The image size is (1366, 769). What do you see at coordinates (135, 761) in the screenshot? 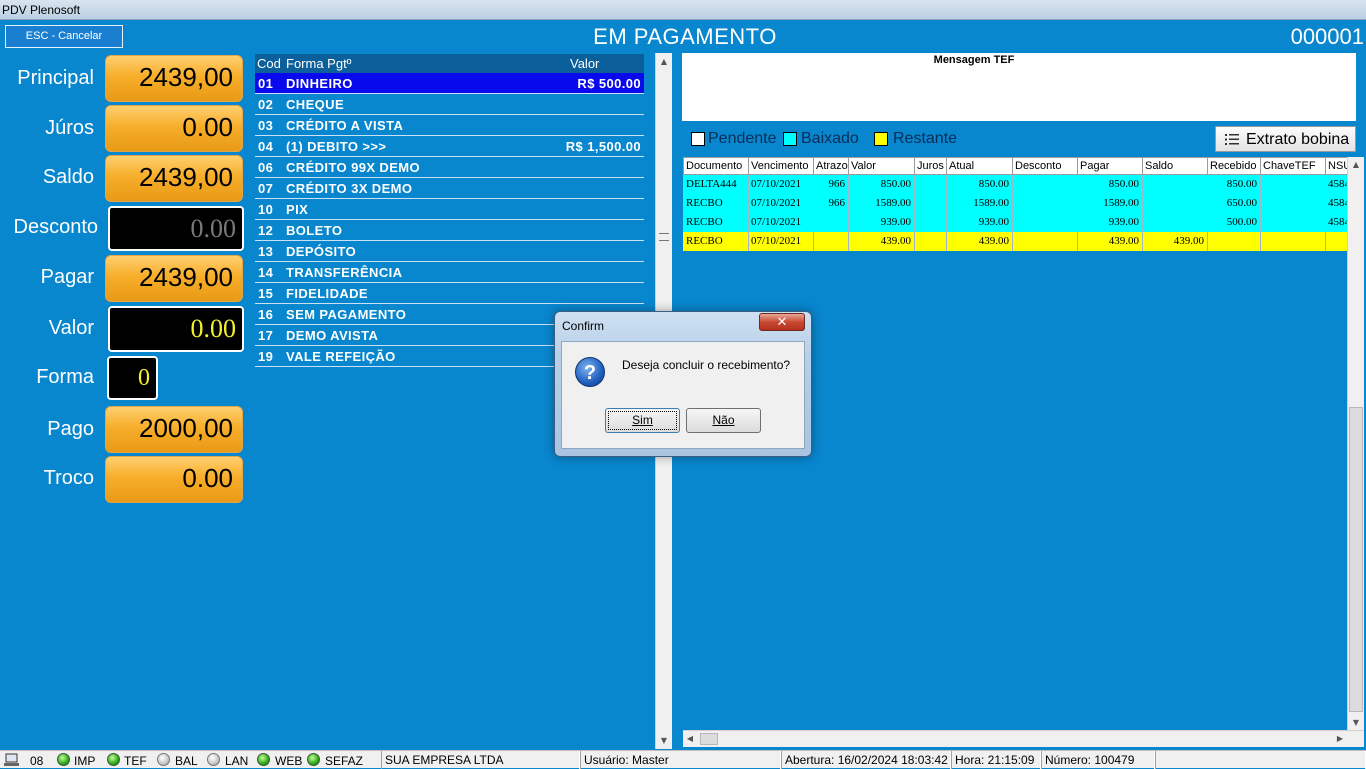
I see `tef-label: TEF` at bounding box center [135, 761].